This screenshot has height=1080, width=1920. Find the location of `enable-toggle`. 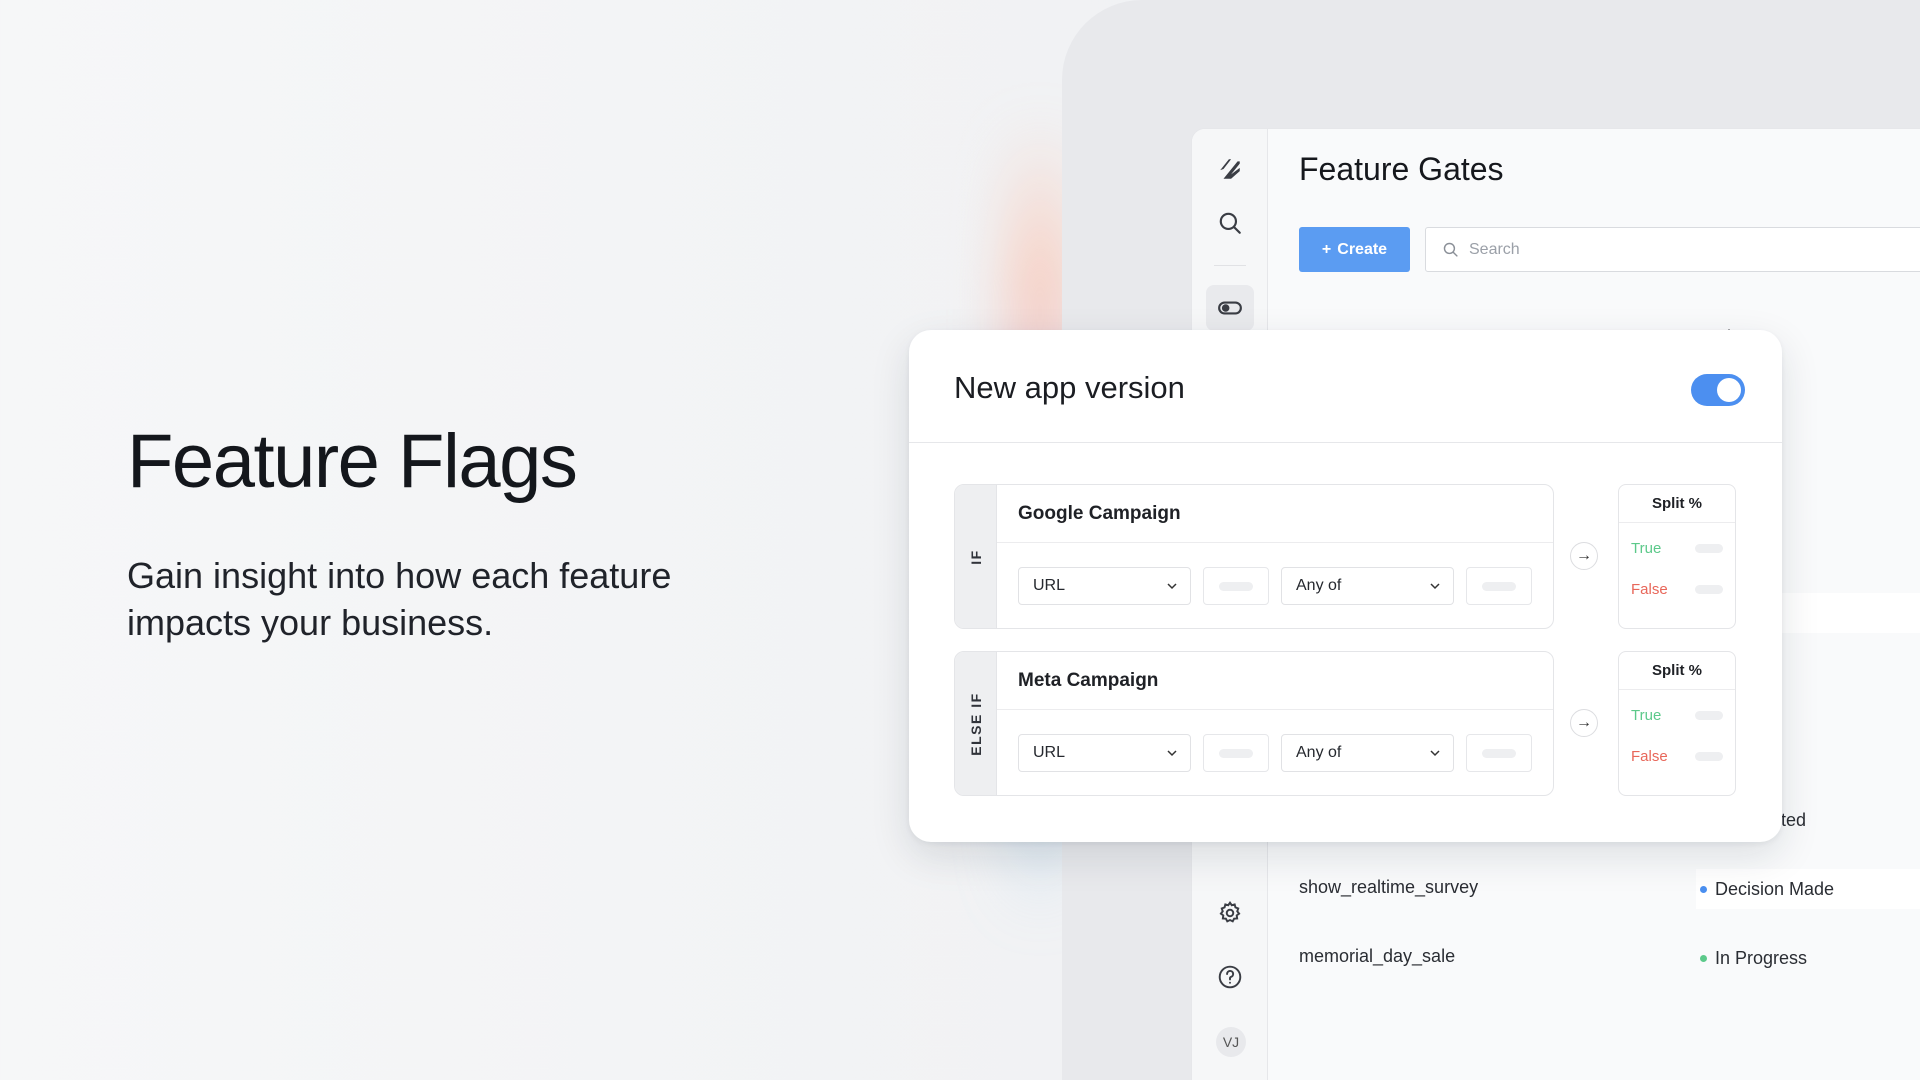

enable-toggle is located at coordinates (1718, 390).